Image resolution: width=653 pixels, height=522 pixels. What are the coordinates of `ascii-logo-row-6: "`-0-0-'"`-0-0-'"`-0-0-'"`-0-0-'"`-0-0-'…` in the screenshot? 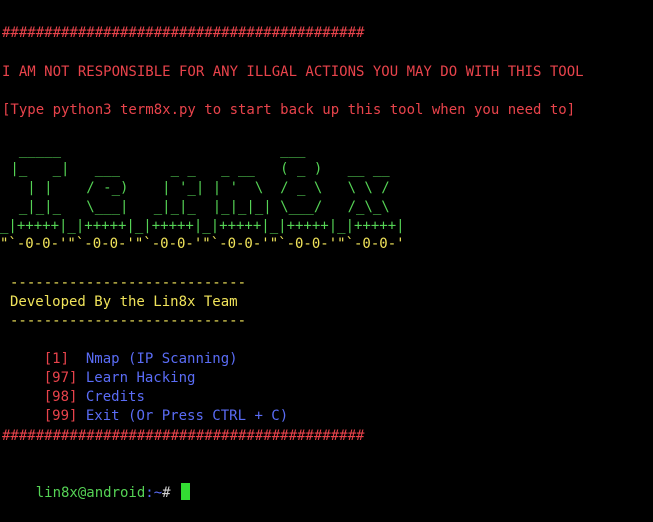 It's located at (202, 244).